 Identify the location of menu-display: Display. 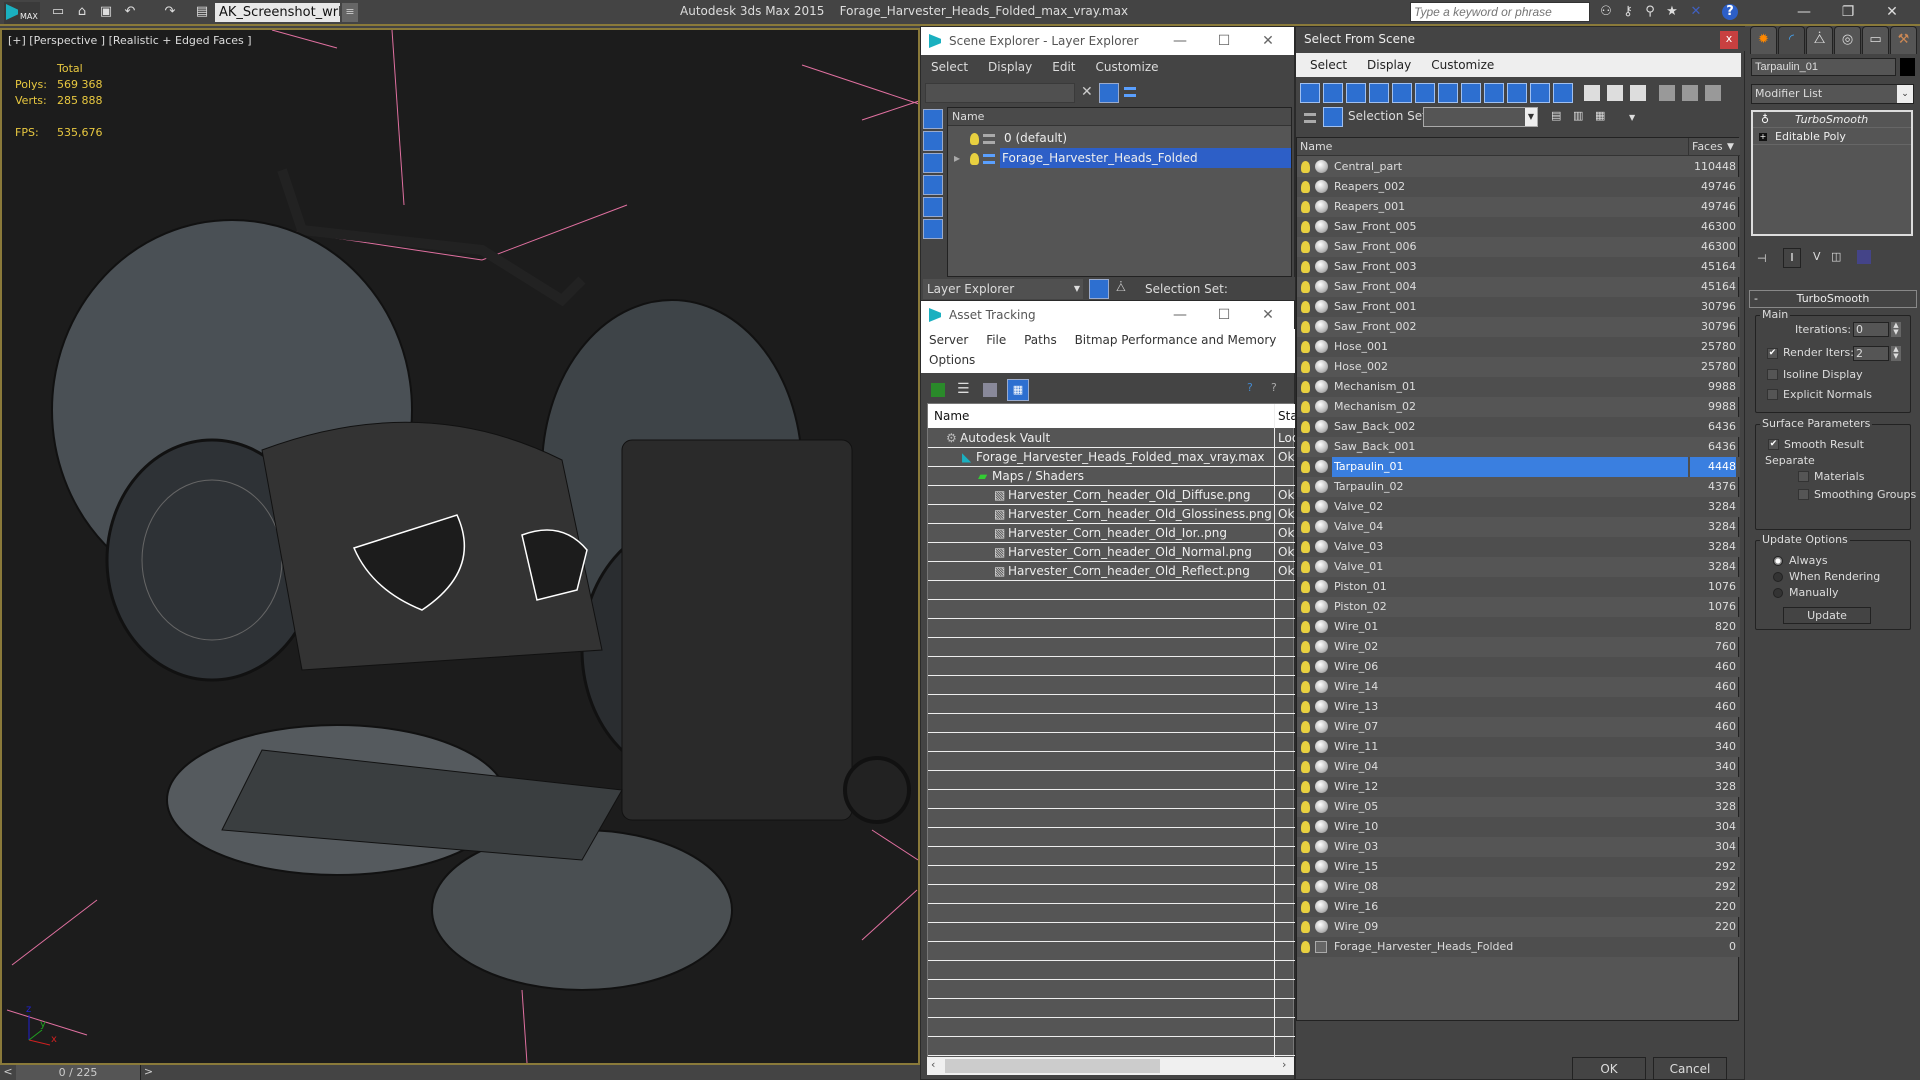
(1389, 65).